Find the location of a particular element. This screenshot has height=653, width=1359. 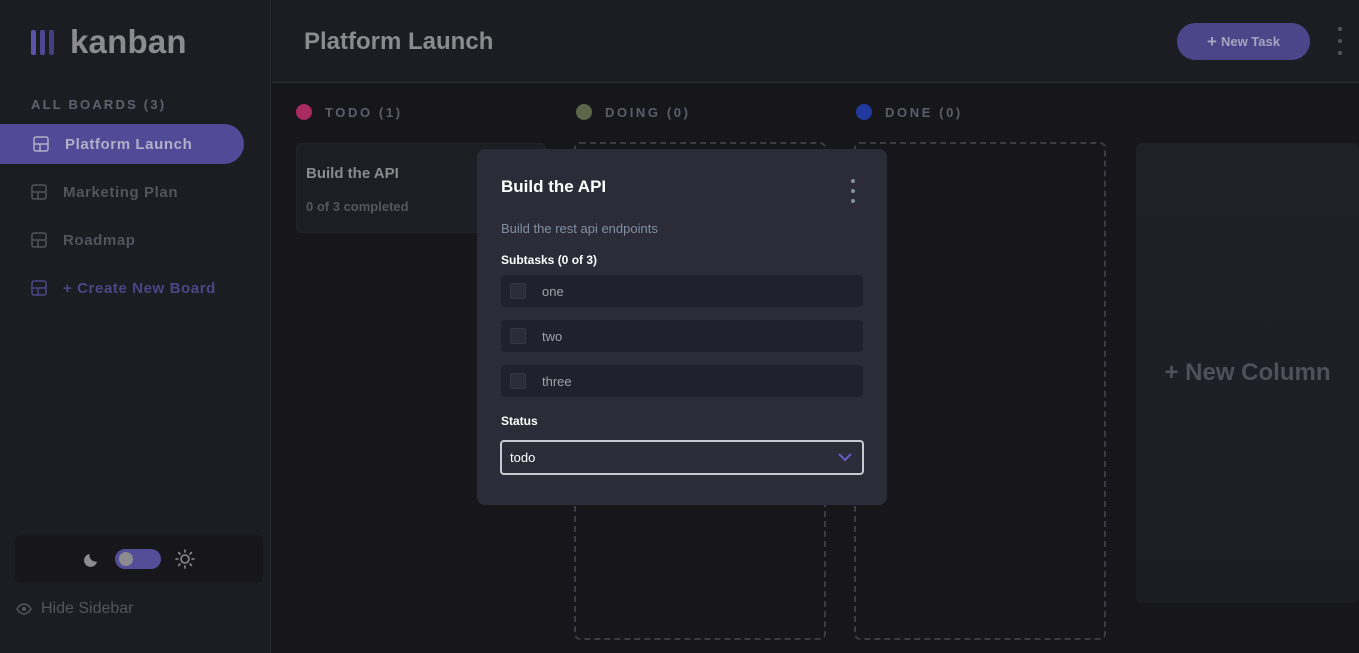

subtask-item: three is located at coordinates (682, 381).